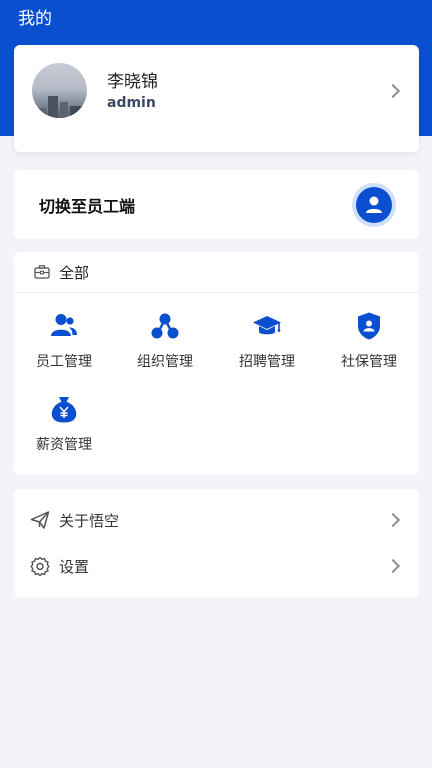  Describe the element at coordinates (42, 272) in the screenshot. I see `toolbox-icon` at that location.